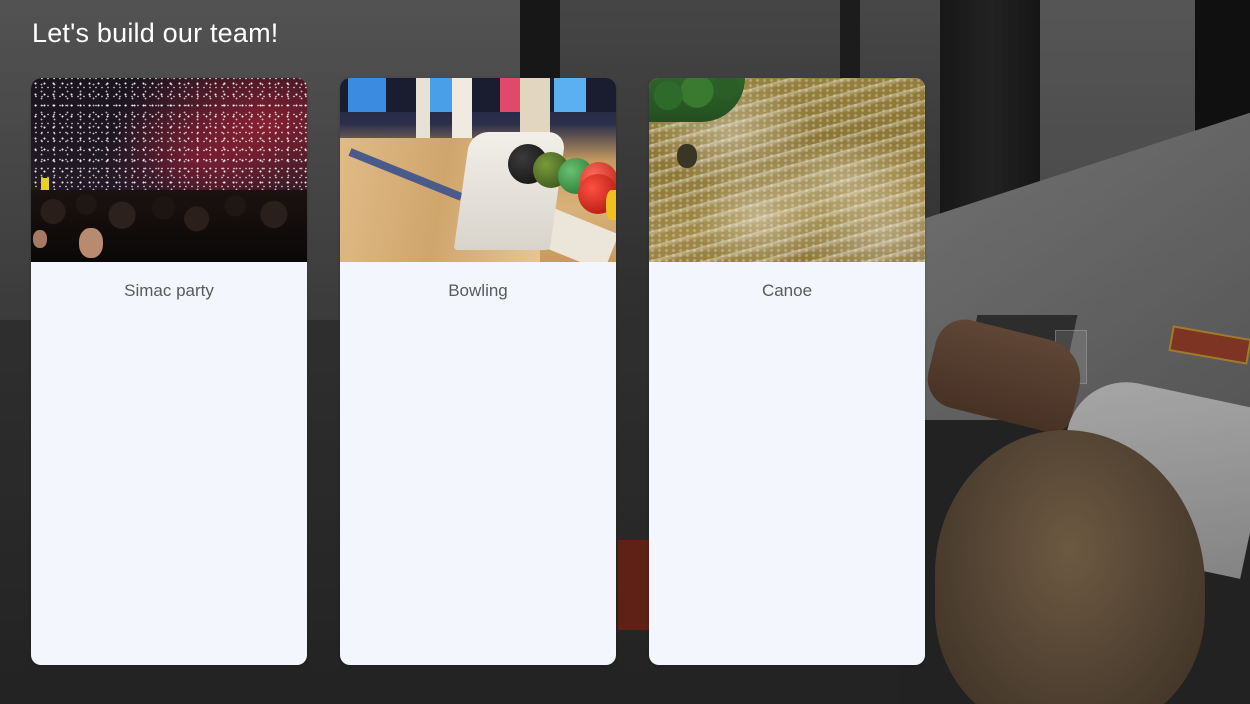 This screenshot has height=704, width=1250. Describe the element at coordinates (510, 191) in the screenshot. I see `ball-return-machine` at that location.